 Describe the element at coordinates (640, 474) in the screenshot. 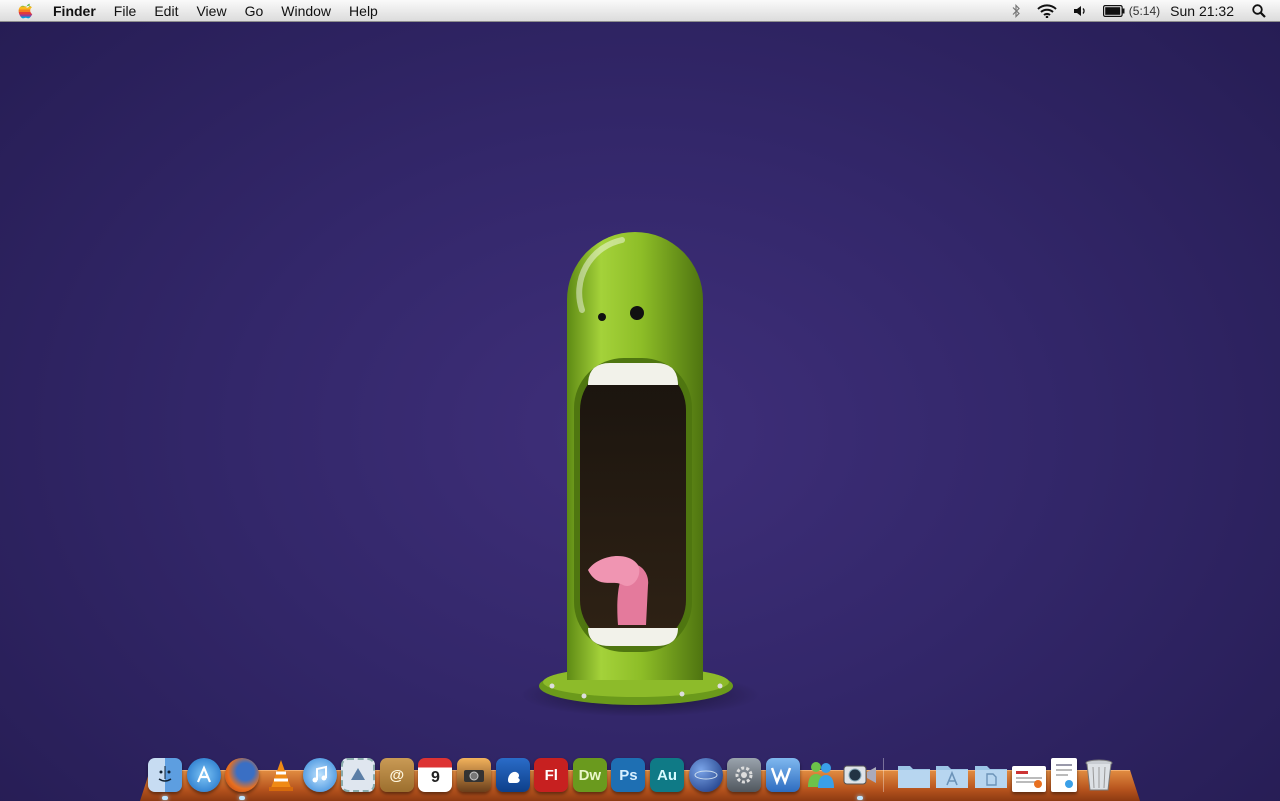

I see `wallpaper-green-creature` at that location.